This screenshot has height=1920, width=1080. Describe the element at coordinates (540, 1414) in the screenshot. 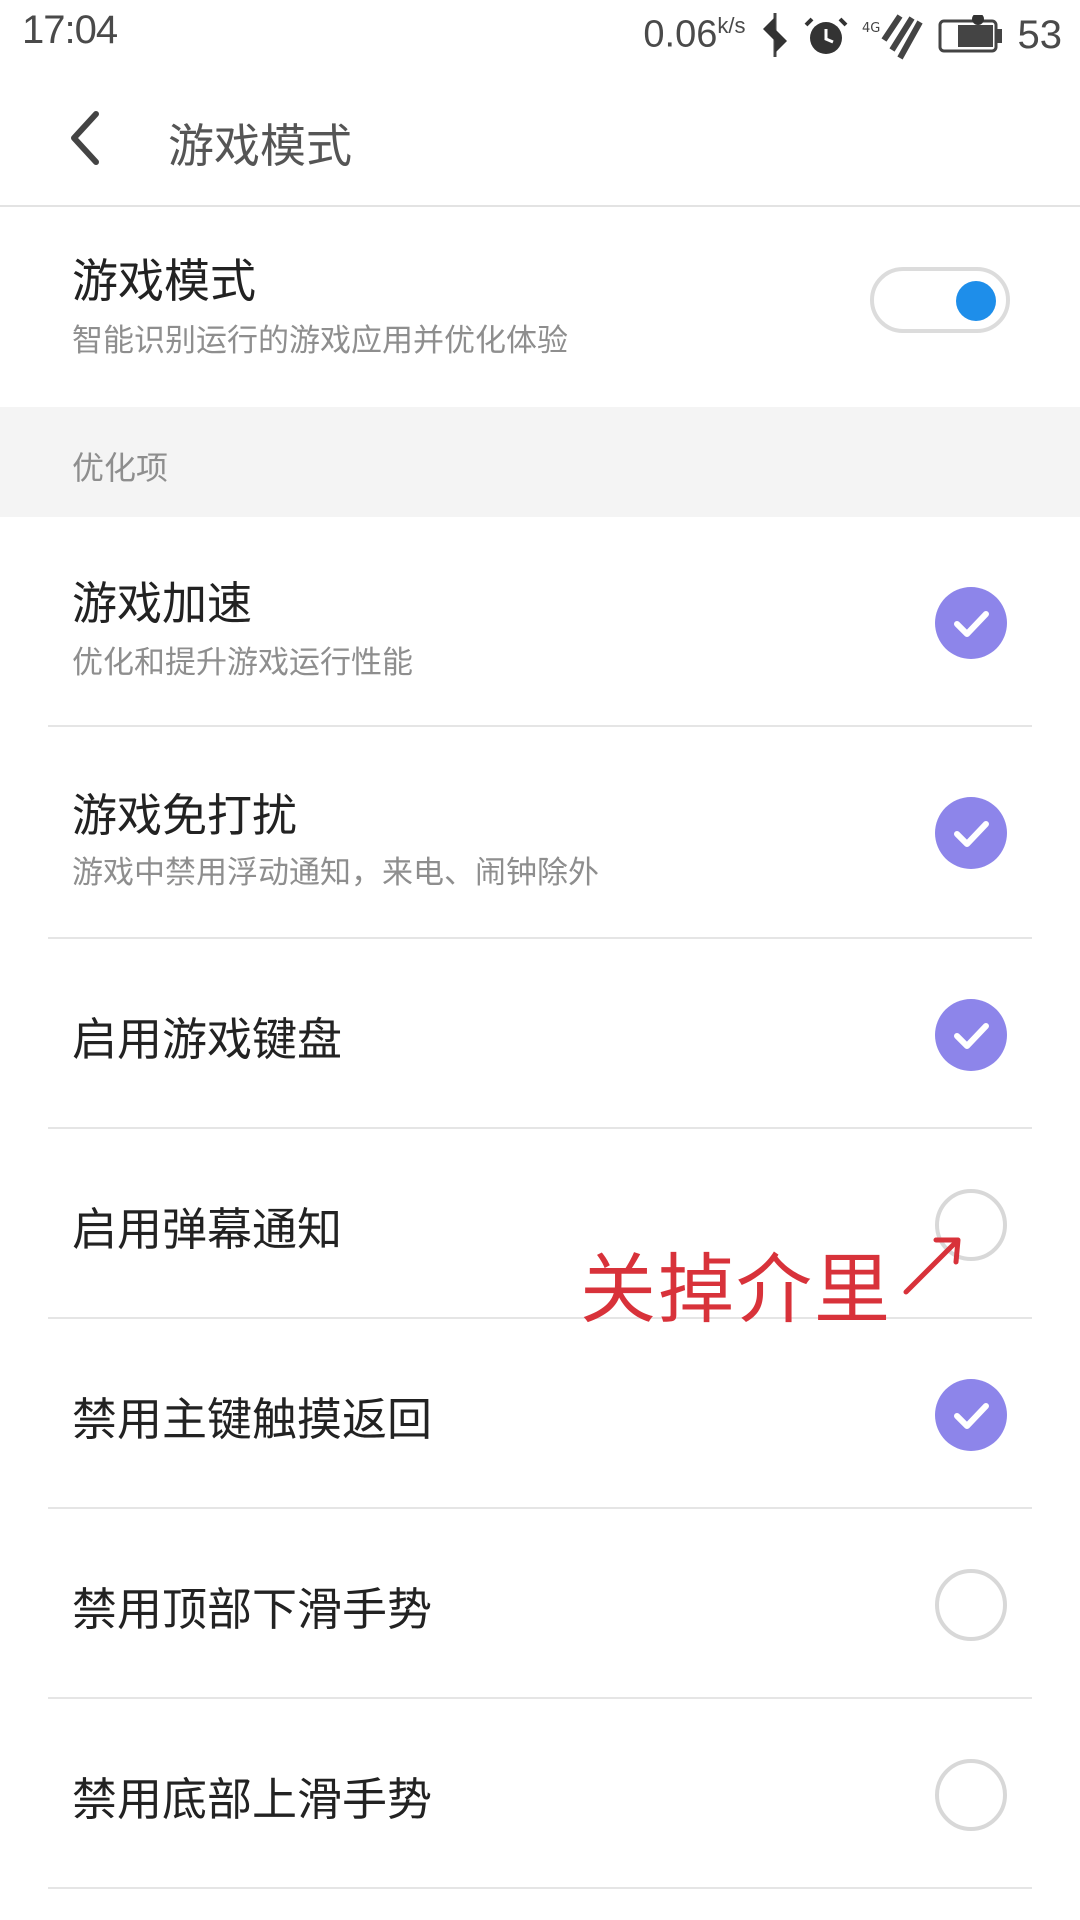

I see `option-row-disable-home-key-back: 禁用主键触摸返回` at that location.